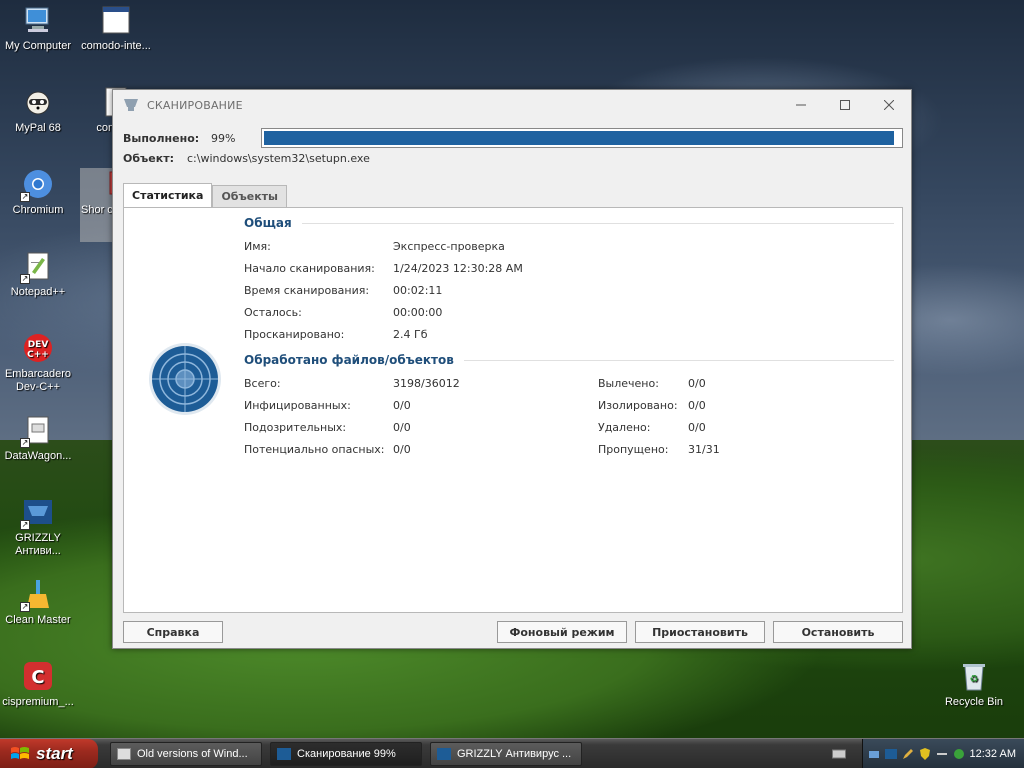 Image resolution: width=1024 pixels, height=768 pixels. Describe the element at coordinates (278, 158) in the screenshot. I see `object-path: c:\windows\system32\setupn.exe` at that location.